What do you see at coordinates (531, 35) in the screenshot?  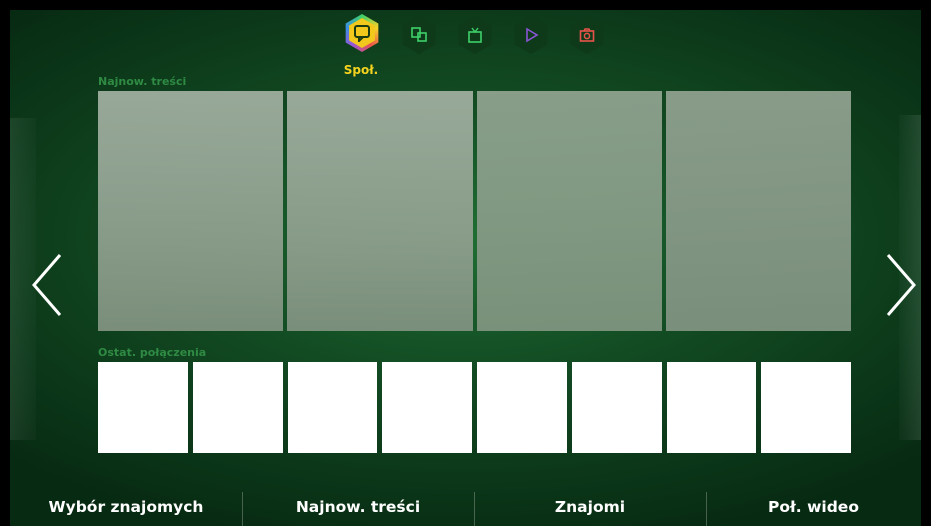 I see `play-icon` at bounding box center [531, 35].